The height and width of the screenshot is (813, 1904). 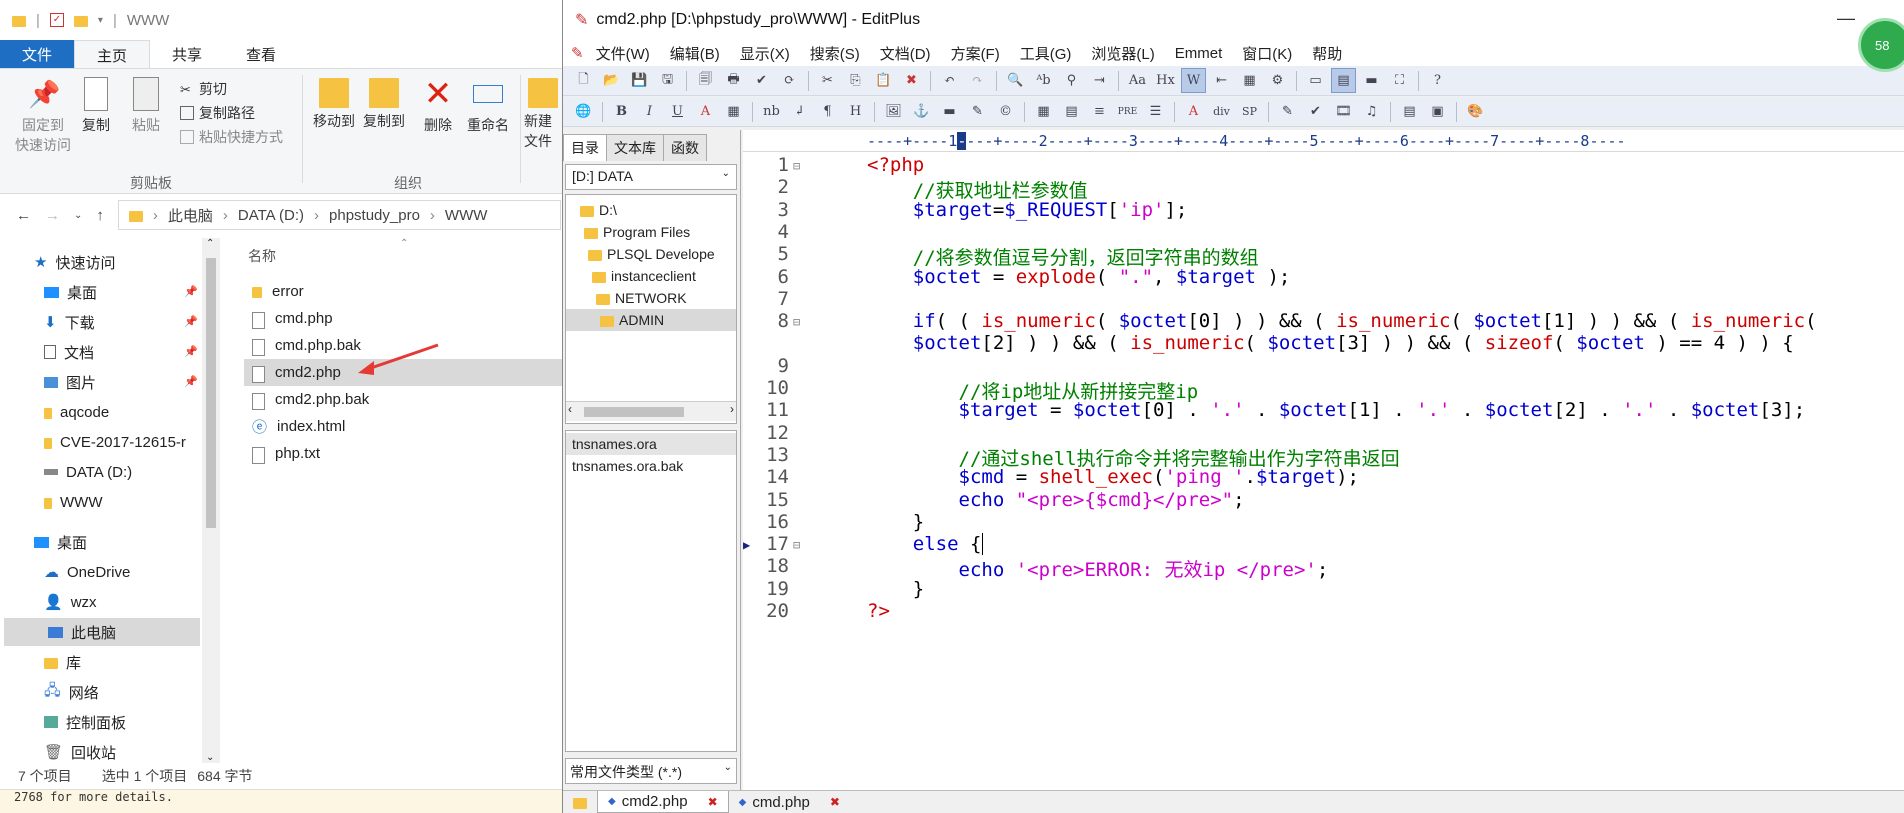 What do you see at coordinates (713, 802) in the screenshot?
I see `close-tab-icon: ✖` at bounding box center [713, 802].